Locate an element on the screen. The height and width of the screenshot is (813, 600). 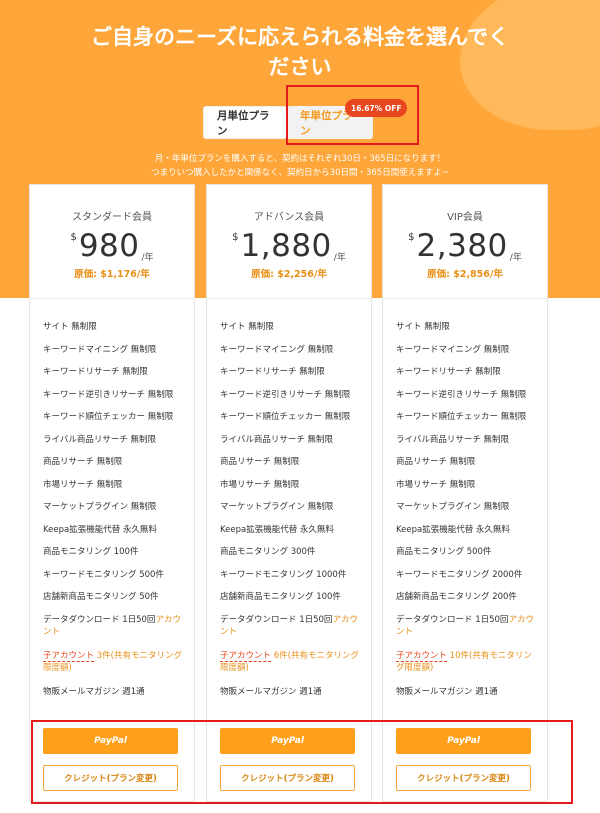
feature-item: 商品モニタリング 100件 is located at coordinates (91, 552).